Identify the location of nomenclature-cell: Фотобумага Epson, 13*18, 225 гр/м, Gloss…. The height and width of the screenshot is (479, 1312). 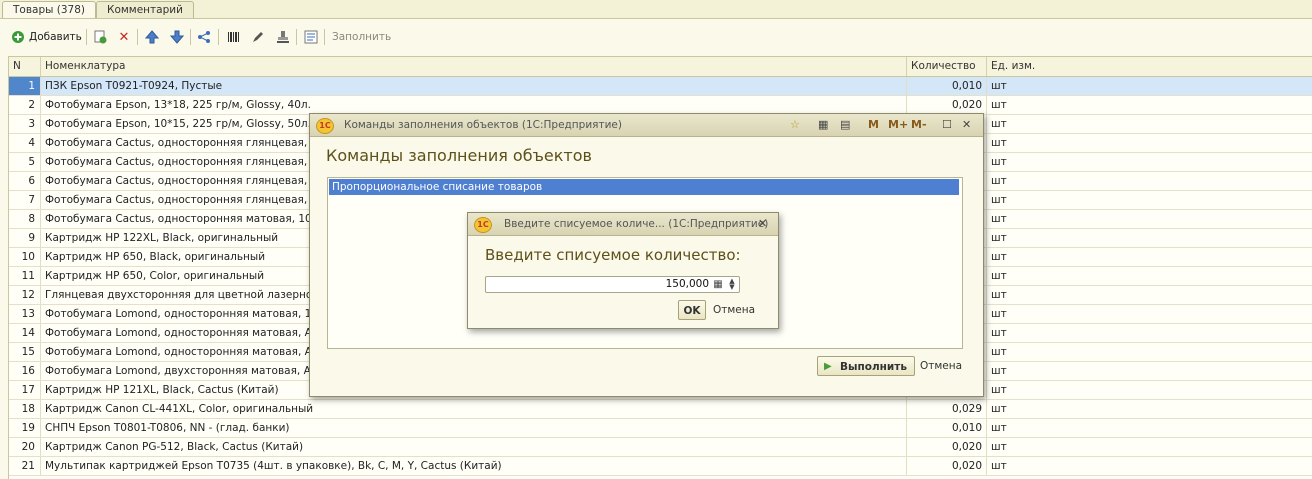
(474, 105).